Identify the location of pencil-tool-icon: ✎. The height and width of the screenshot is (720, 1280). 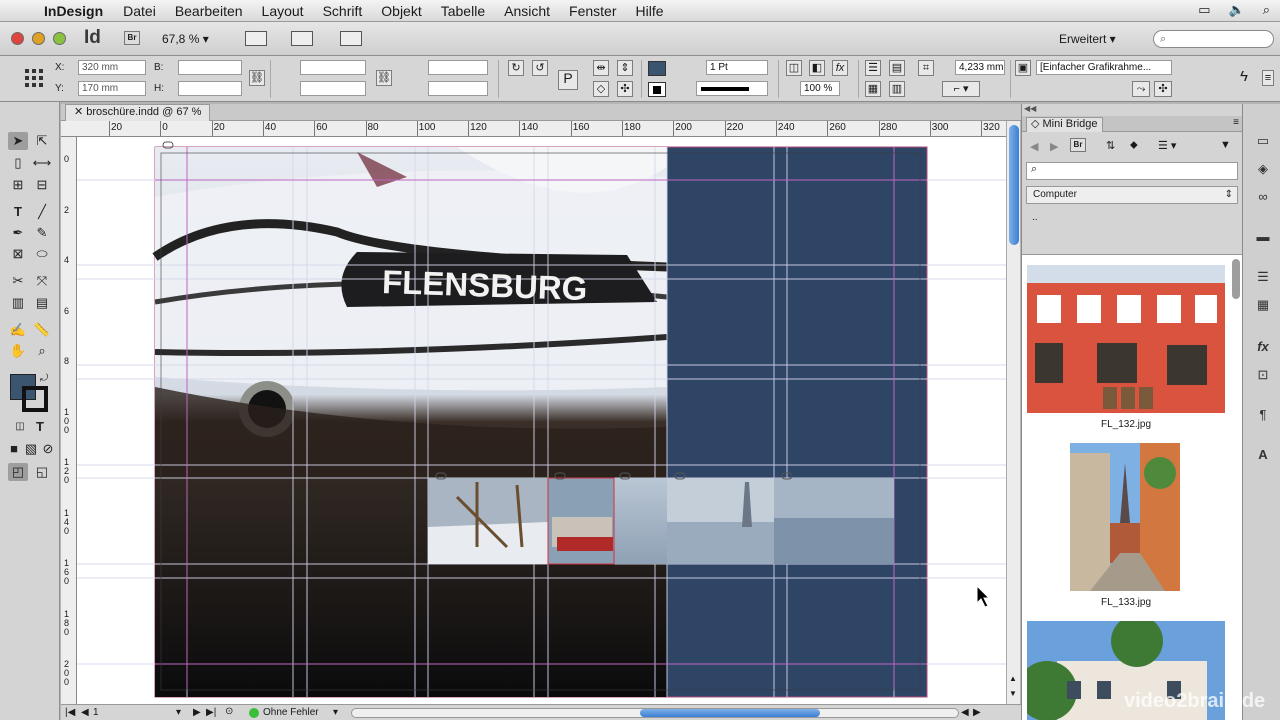
(42, 233).